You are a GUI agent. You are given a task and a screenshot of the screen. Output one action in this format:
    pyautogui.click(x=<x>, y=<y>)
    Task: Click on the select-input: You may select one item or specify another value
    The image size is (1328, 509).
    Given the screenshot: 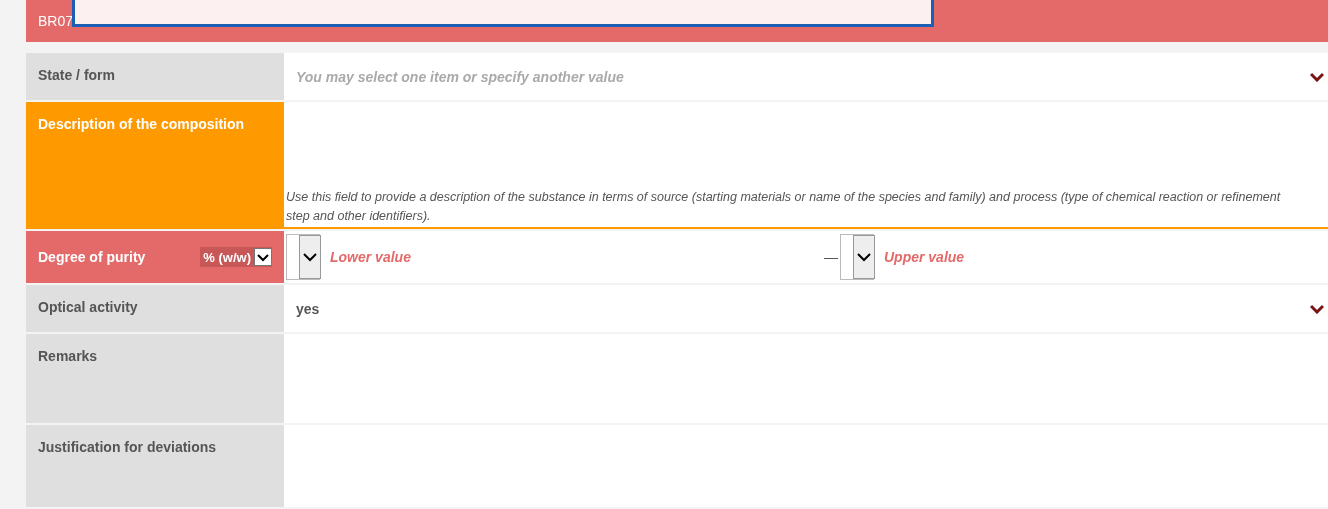 What is the action you would take?
    pyautogui.click(x=803, y=76)
    